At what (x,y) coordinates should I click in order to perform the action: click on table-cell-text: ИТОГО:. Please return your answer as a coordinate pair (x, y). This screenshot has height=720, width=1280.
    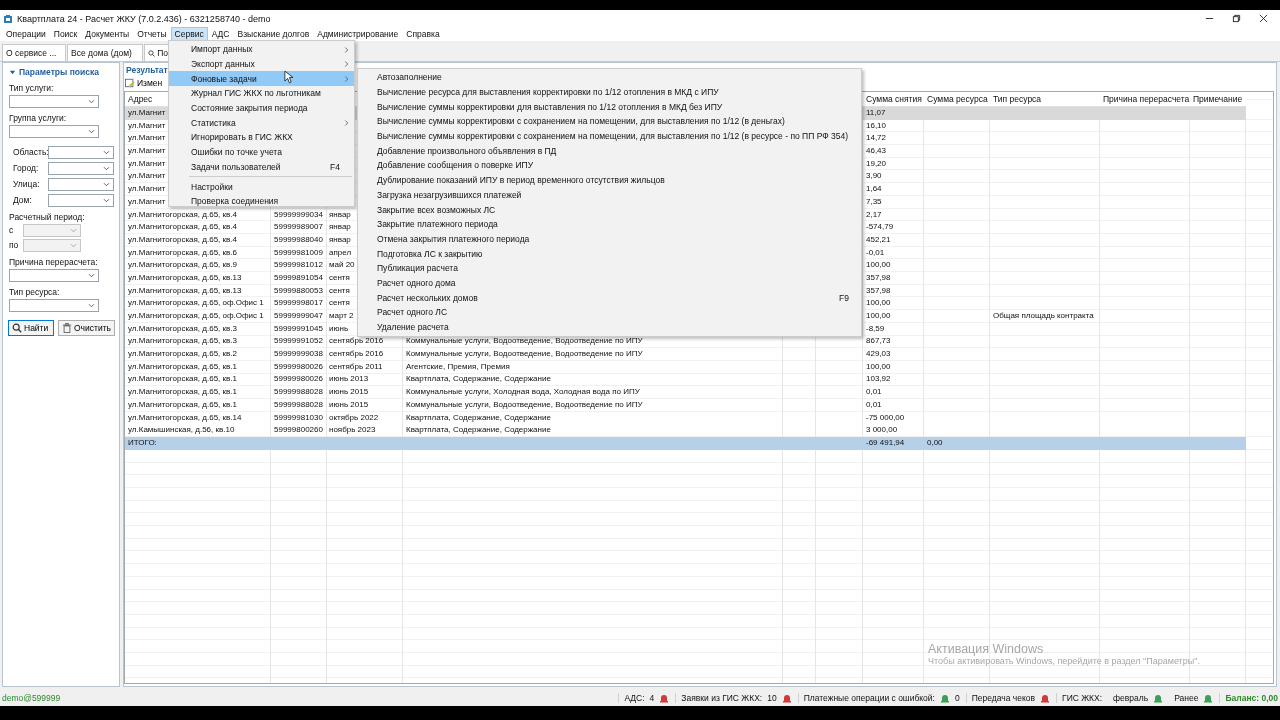
    Looking at the image, I should click on (142, 442).